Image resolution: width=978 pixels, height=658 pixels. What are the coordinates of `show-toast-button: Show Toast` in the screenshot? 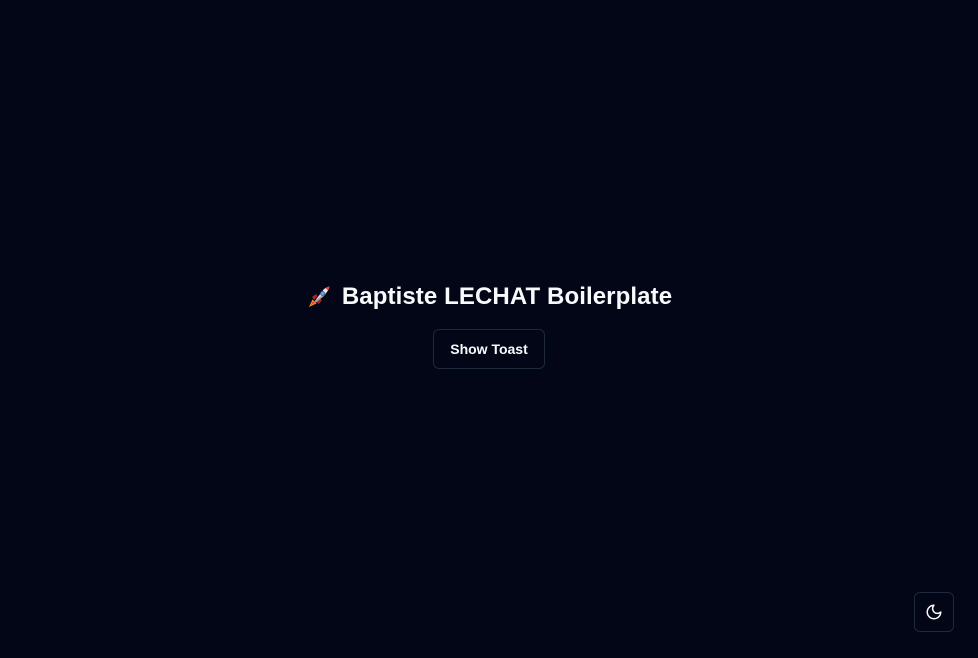 It's located at (489, 348).